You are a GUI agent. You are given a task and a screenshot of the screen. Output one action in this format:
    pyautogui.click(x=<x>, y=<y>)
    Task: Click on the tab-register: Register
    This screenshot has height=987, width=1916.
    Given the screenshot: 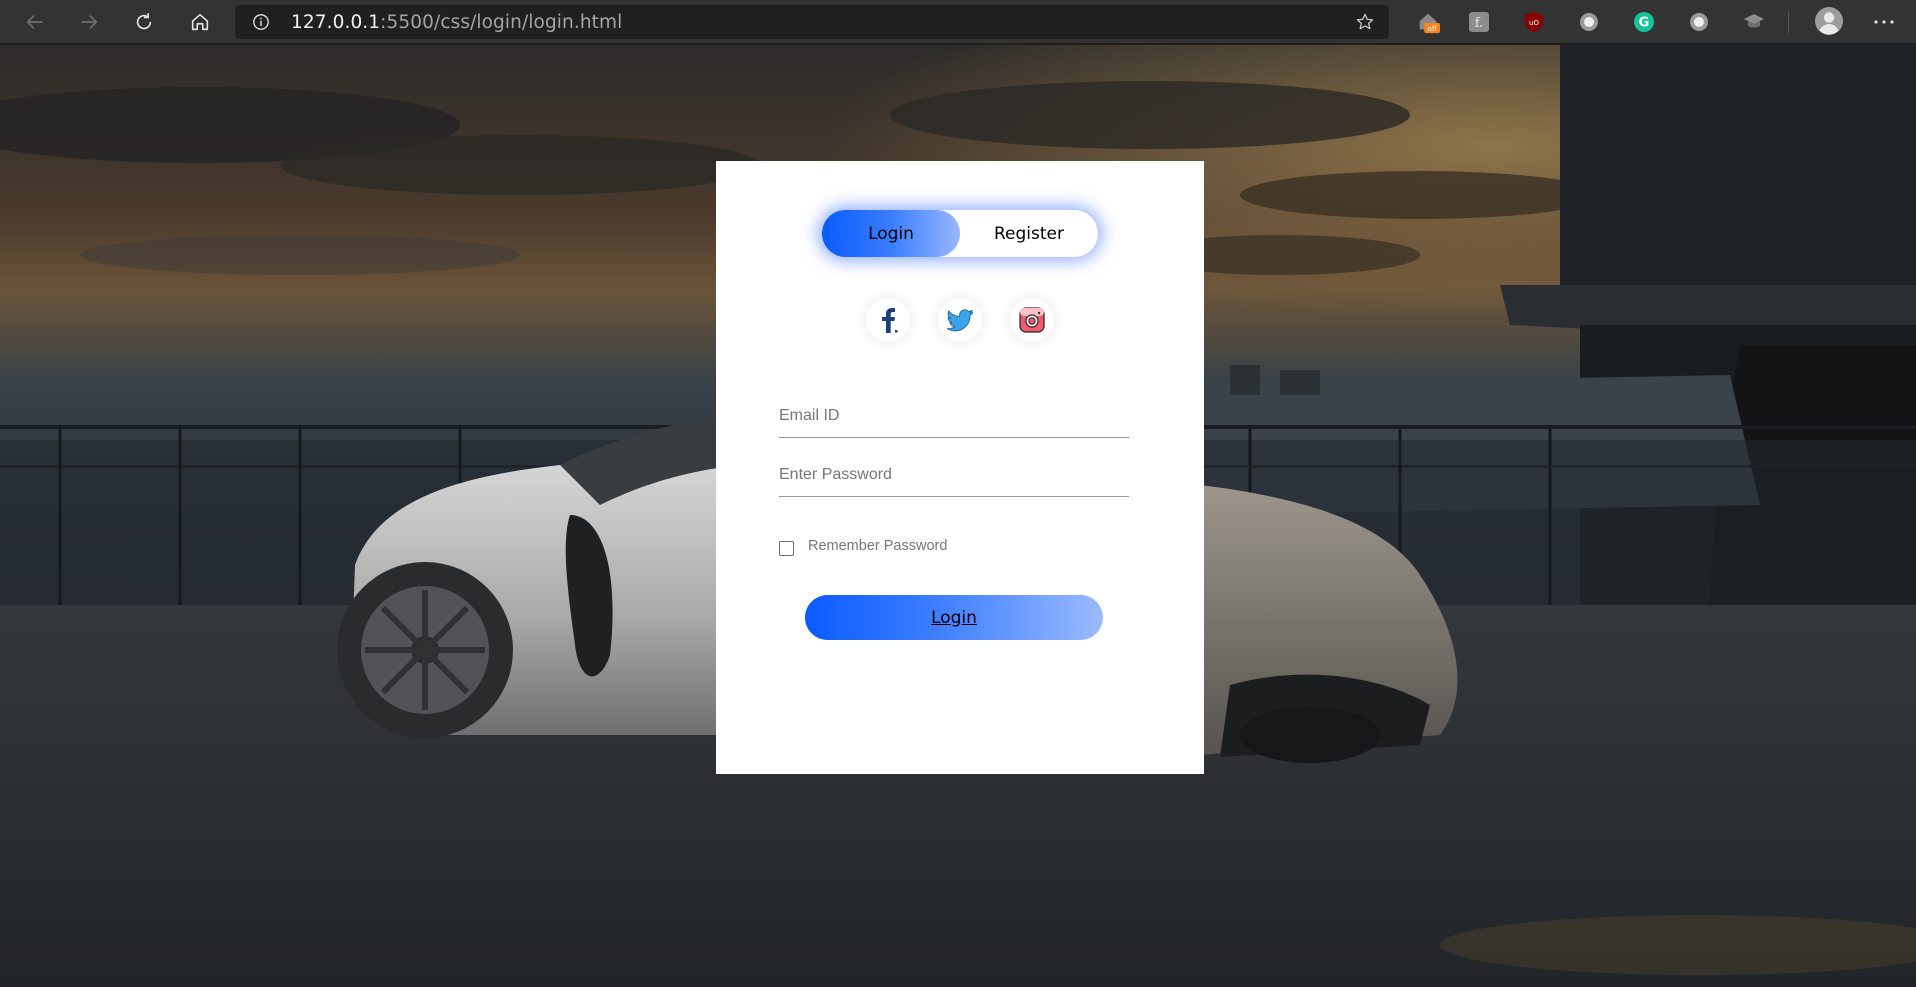 What is the action you would take?
    pyautogui.click(x=1029, y=233)
    